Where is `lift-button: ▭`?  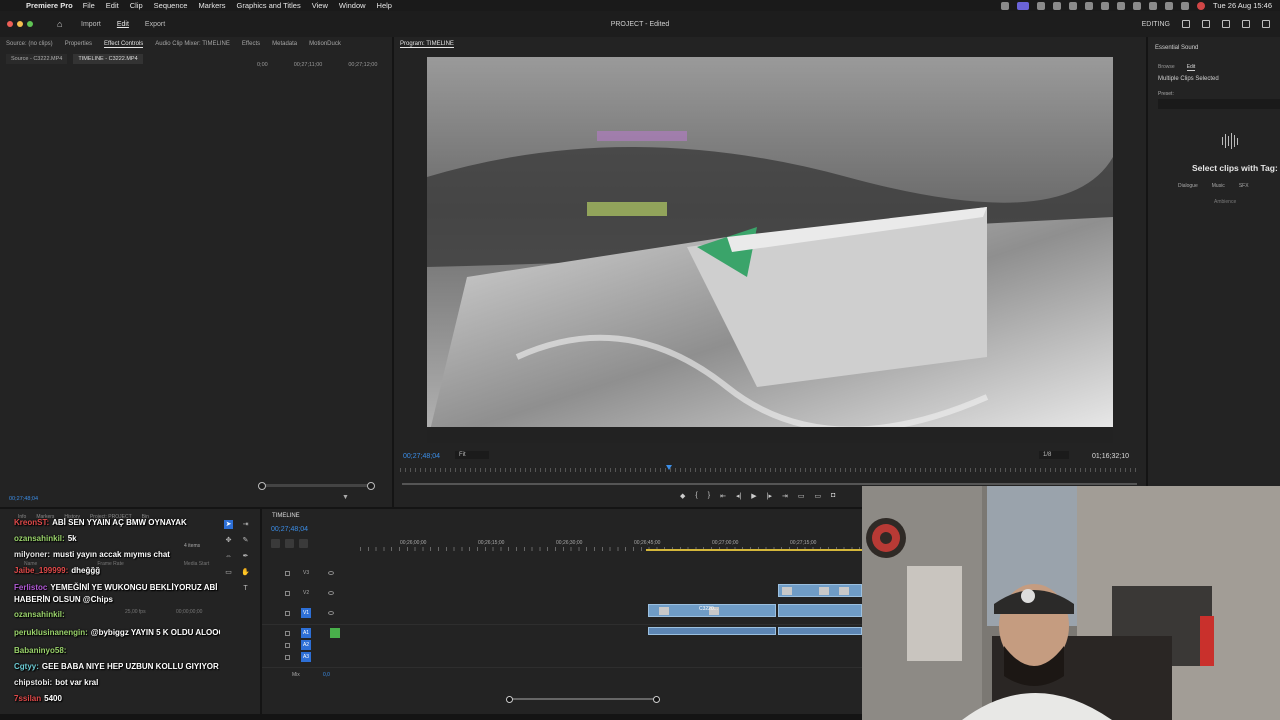 lift-button: ▭ is located at coordinates (801, 496).